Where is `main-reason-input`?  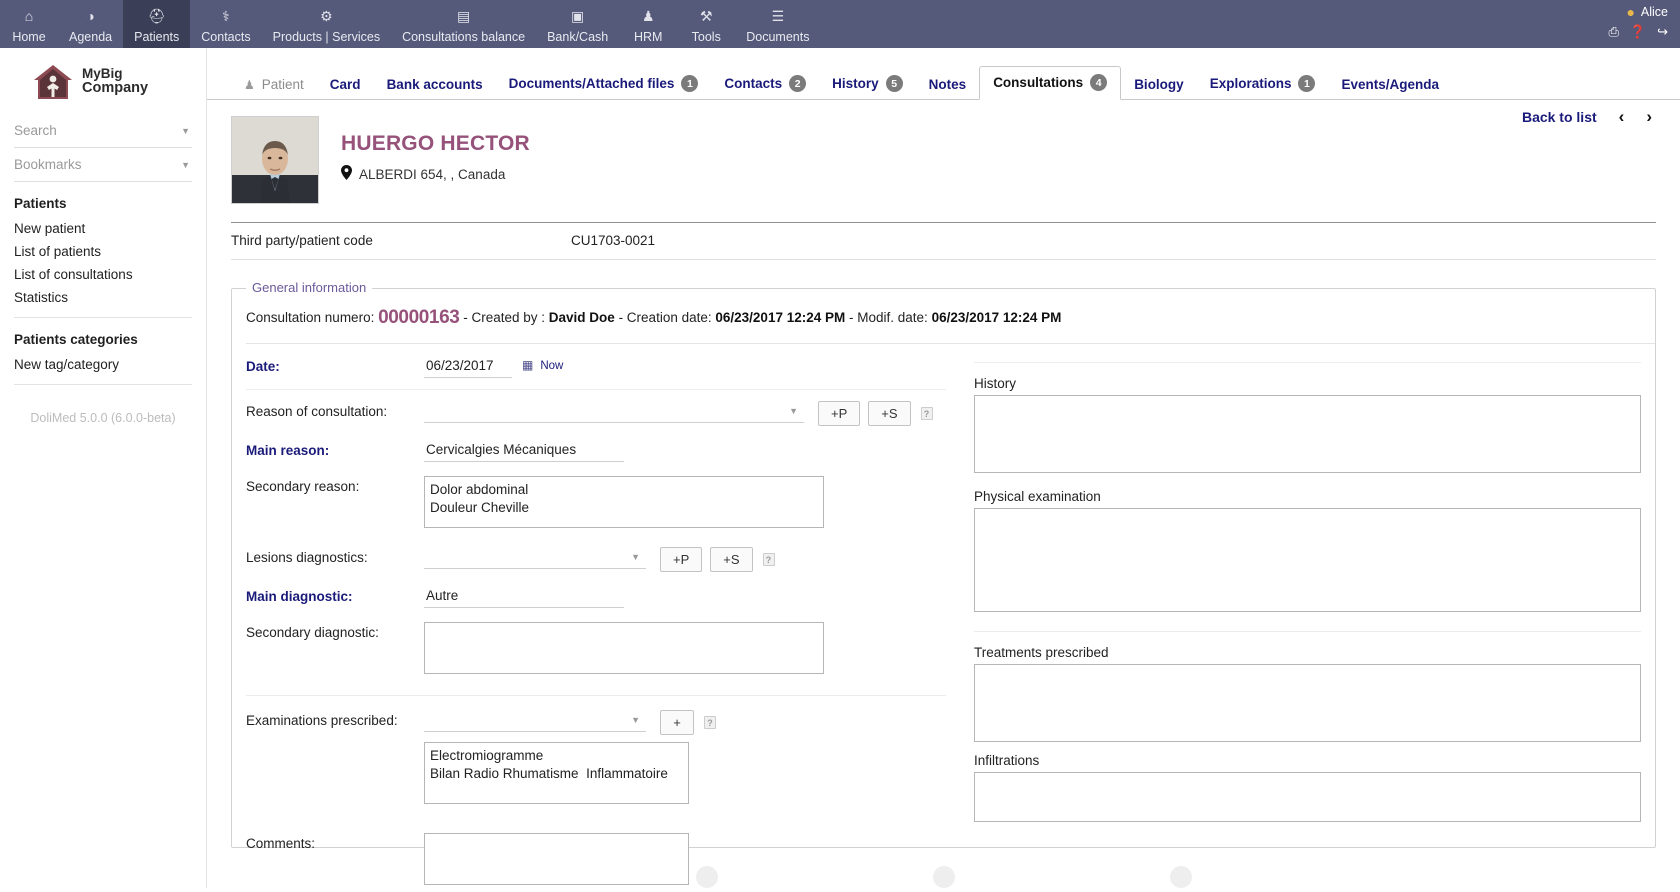
main-reason-input is located at coordinates (524, 451).